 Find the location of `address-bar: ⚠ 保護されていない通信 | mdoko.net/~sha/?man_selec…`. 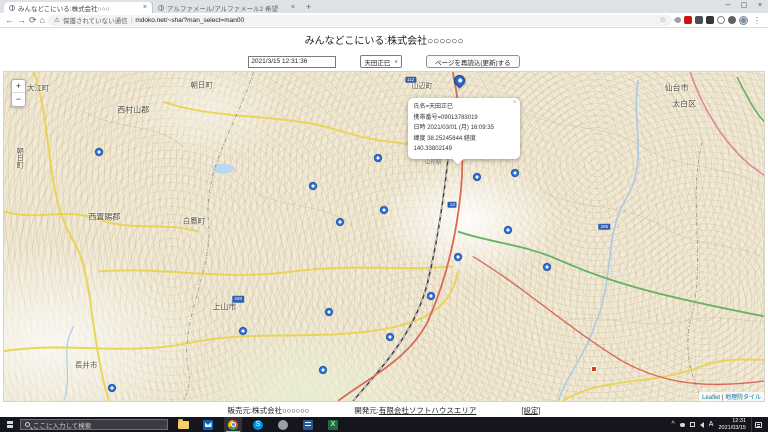

address-bar: ⚠ 保護されていない通信 | mdoko.net/~sha/?man_selec… is located at coordinates (359, 20).